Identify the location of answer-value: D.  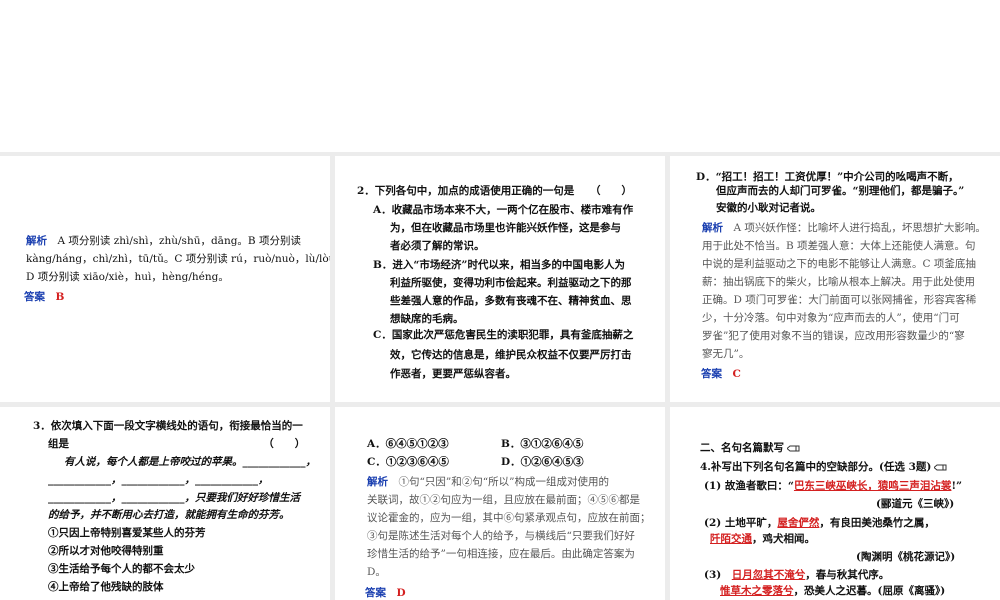
(401, 593).